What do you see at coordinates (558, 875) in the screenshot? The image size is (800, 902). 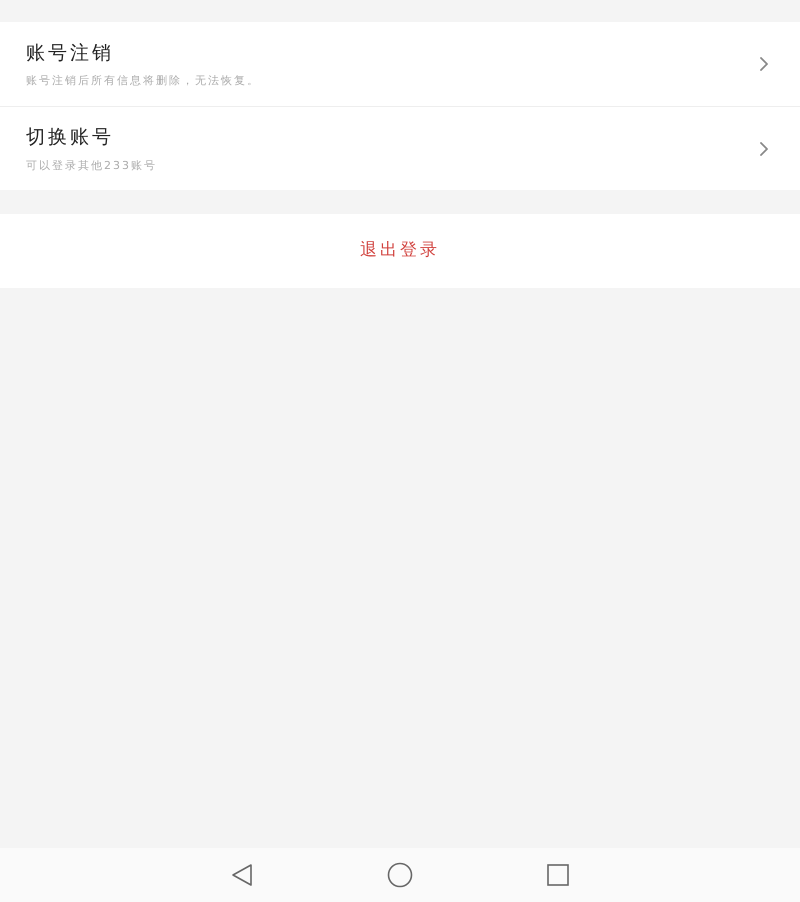 I see `recents-icon` at bounding box center [558, 875].